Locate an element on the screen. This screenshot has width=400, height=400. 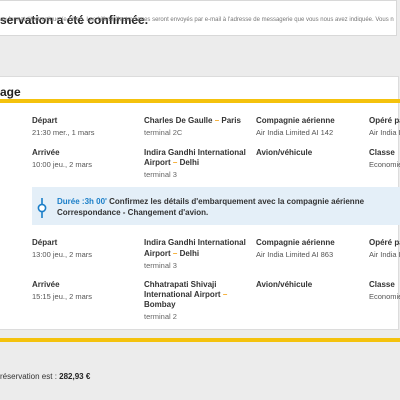
flight1-destination-terminal: terminal 3 is located at coordinates (160, 174).